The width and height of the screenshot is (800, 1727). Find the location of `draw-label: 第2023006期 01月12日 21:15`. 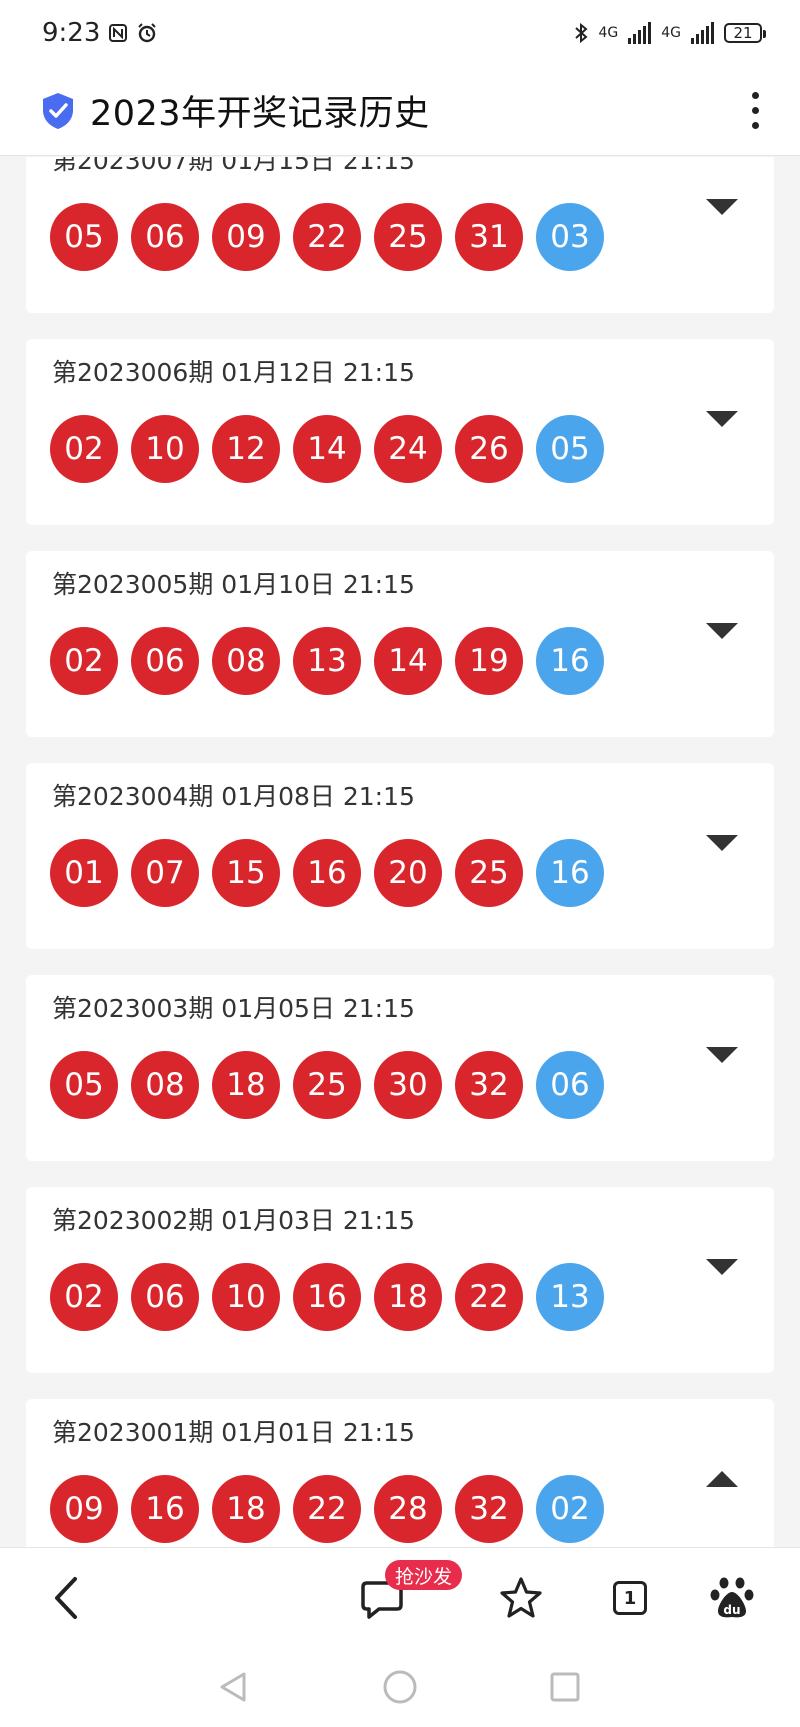

draw-label: 第2023006期 01月12日 21:15 is located at coordinates (233, 372).